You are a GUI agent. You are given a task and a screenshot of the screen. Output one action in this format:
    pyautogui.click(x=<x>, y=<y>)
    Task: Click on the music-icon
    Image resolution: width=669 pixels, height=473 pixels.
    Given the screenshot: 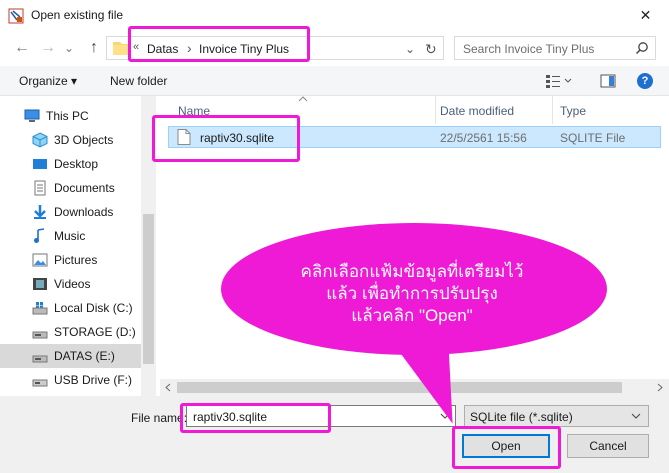 What is the action you would take?
    pyautogui.click(x=39, y=235)
    